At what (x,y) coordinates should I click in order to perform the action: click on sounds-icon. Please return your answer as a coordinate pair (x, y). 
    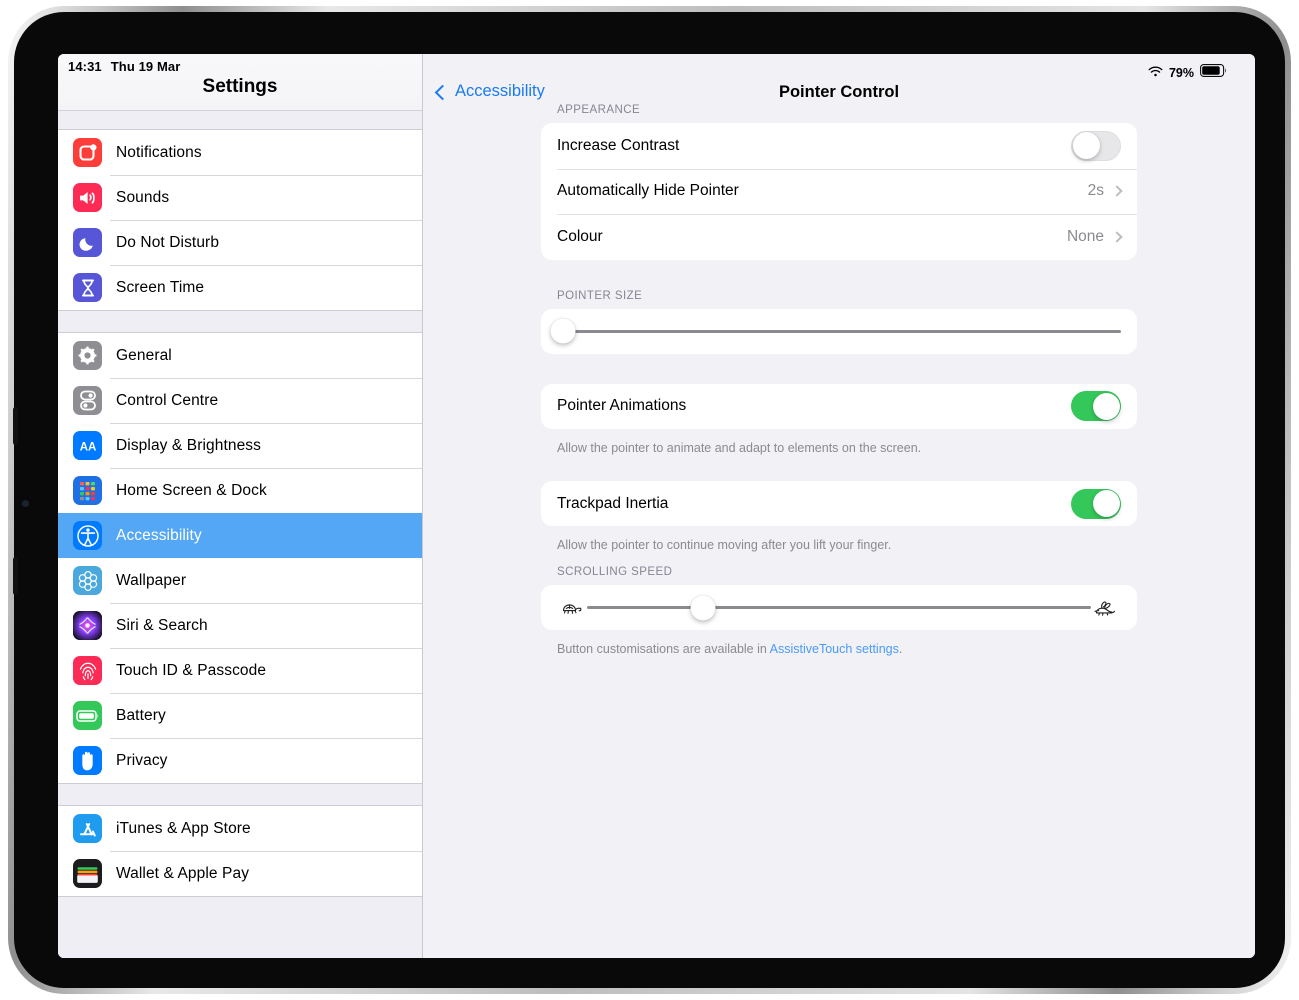
    Looking at the image, I should click on (87, 197).